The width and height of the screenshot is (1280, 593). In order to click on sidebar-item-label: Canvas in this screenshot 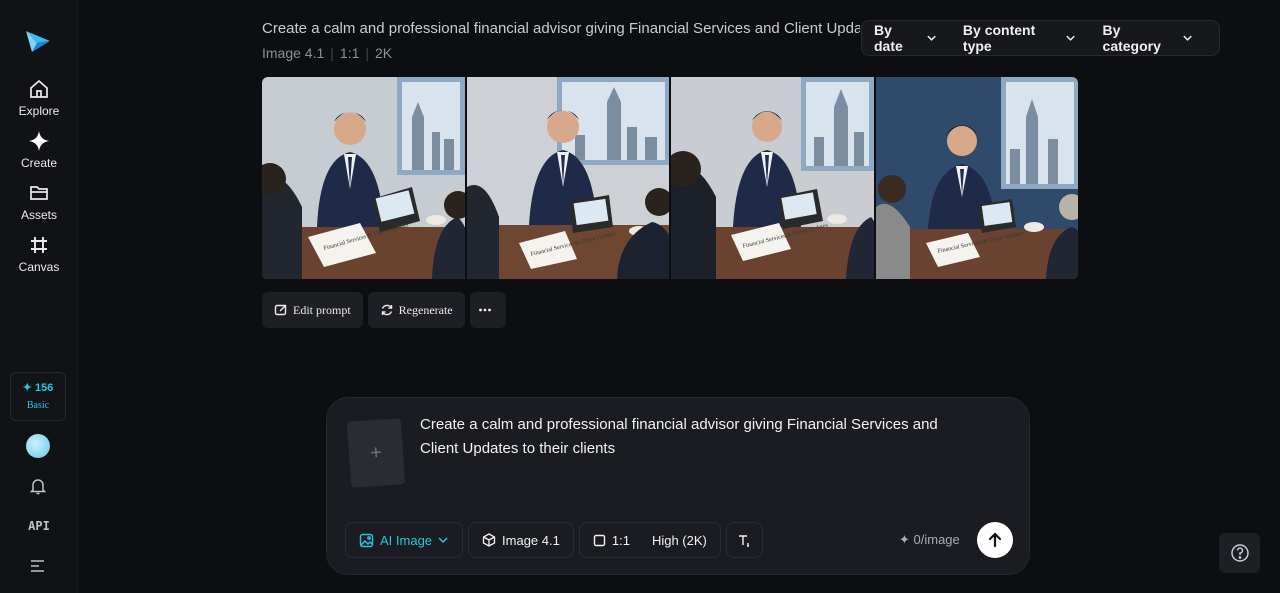, I will do `click(39, 267)`.